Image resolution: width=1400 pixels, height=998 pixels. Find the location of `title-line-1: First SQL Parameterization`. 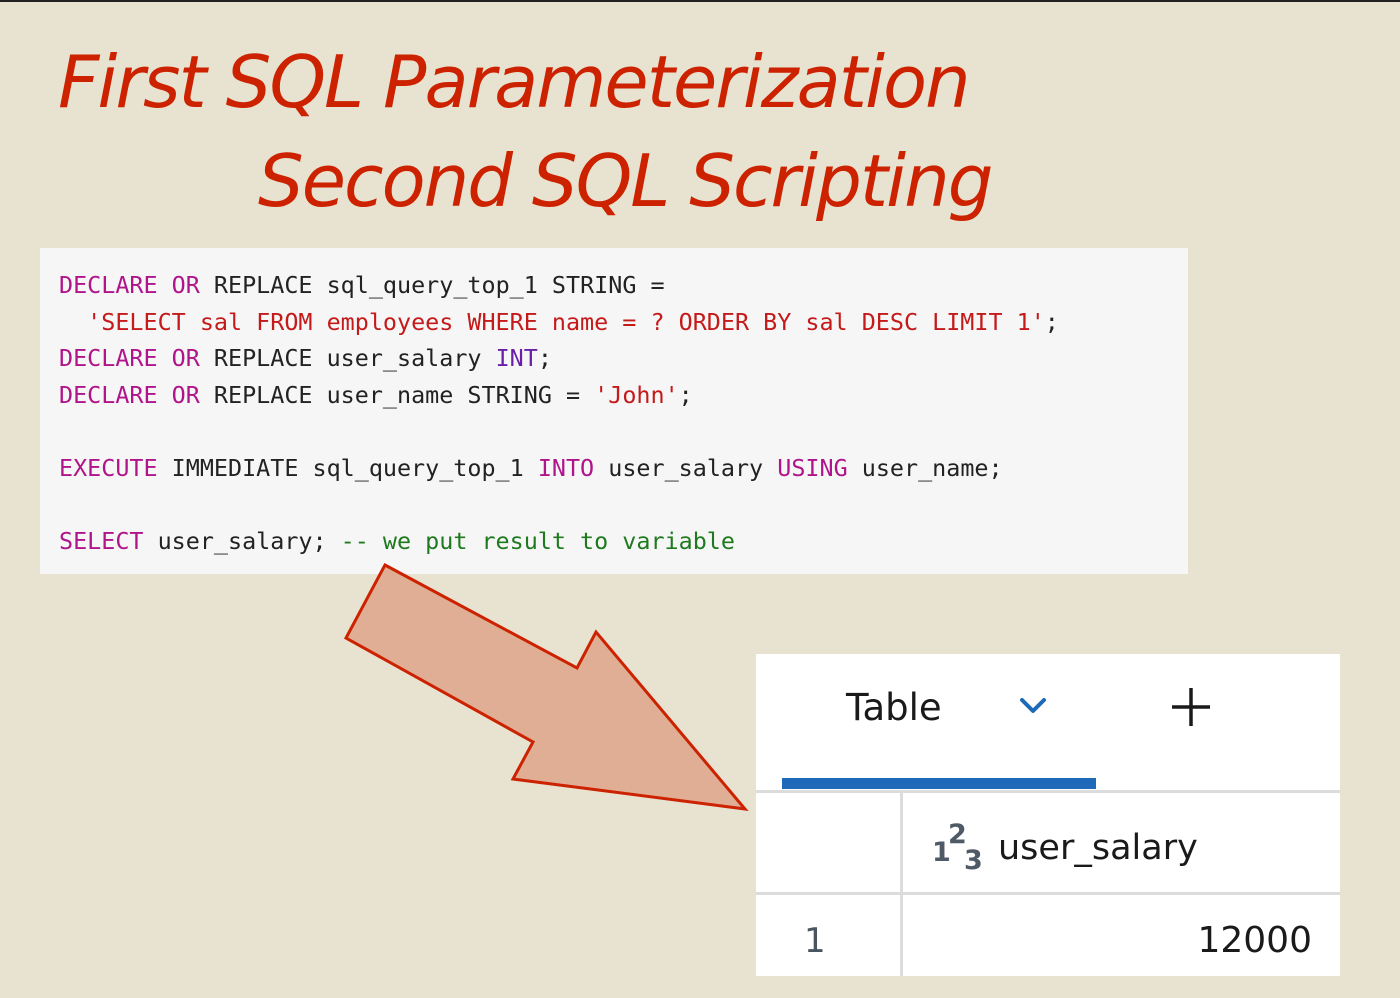

title-line-1: First SQL Parameterization is located at coordinates (514, 82).